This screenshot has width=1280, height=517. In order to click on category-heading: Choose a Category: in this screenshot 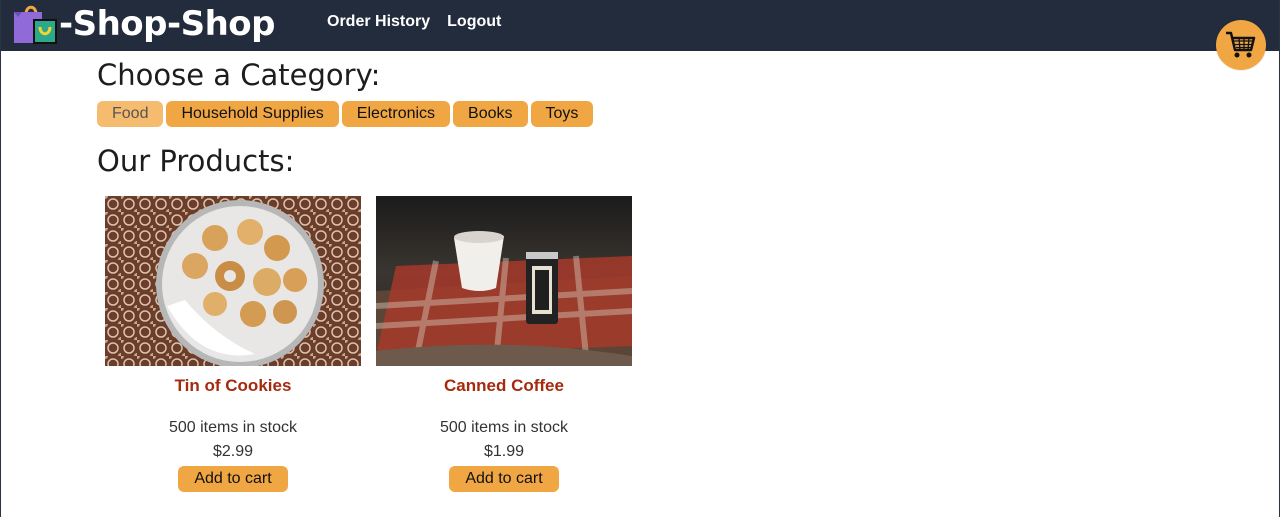, I will do `click(239, 75)`.